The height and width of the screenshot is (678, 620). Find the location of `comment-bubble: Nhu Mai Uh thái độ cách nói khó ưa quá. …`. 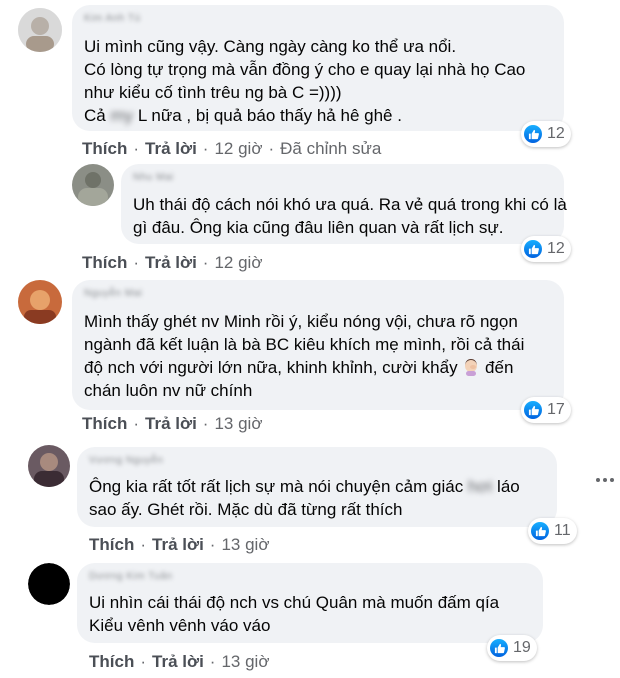

comment-bubble: Nhu Mai Uh thái độ cách nói khó ưa quá. … is located at coordinates (344, 204).